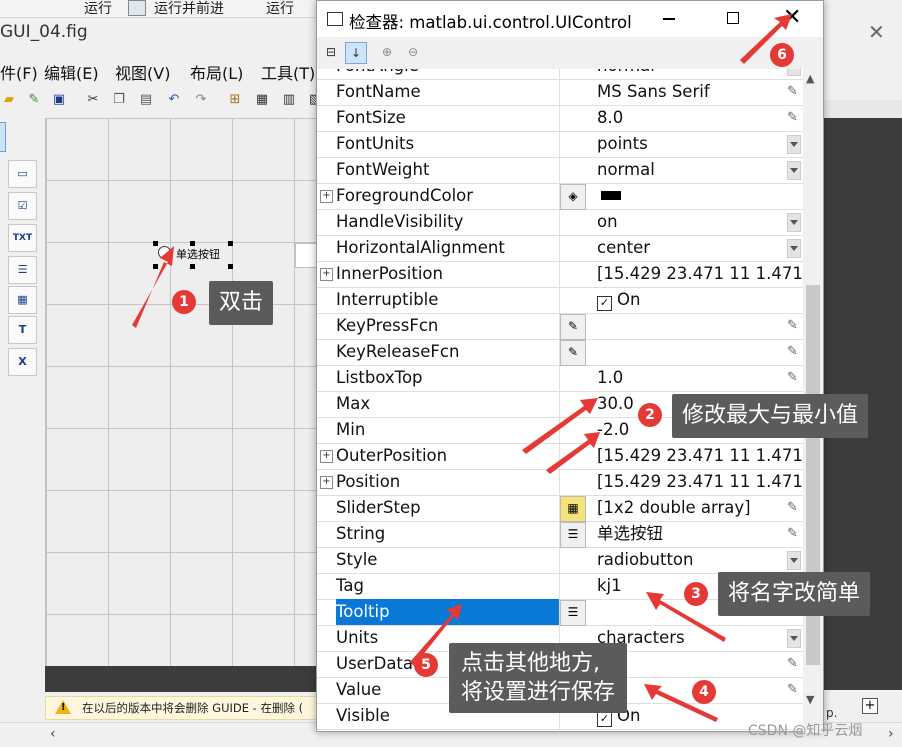  What do you see at coordinates (184, 302) in the screenshot?
I see `step-badge-1: 1` at bounding box center [184, 302].